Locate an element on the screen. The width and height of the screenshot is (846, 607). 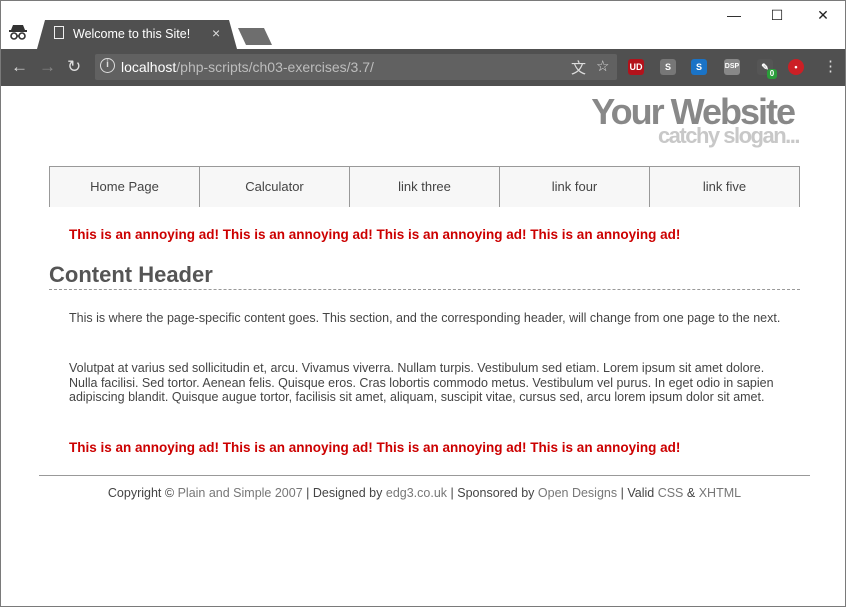
star-icon: ☆ is located at coordinates (602, 66).